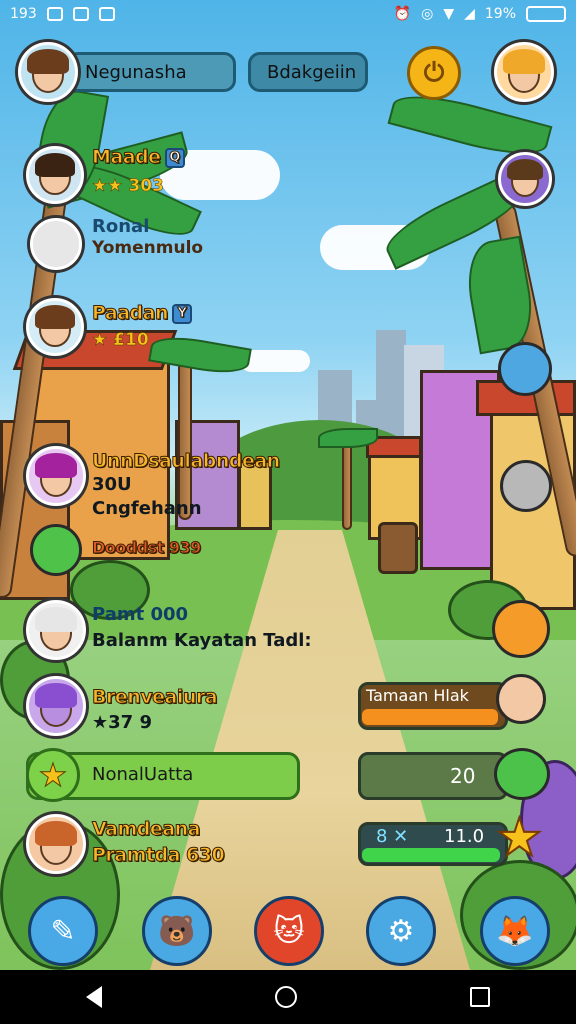  I want to click on power-icon: ⏻, so click(434, 73).